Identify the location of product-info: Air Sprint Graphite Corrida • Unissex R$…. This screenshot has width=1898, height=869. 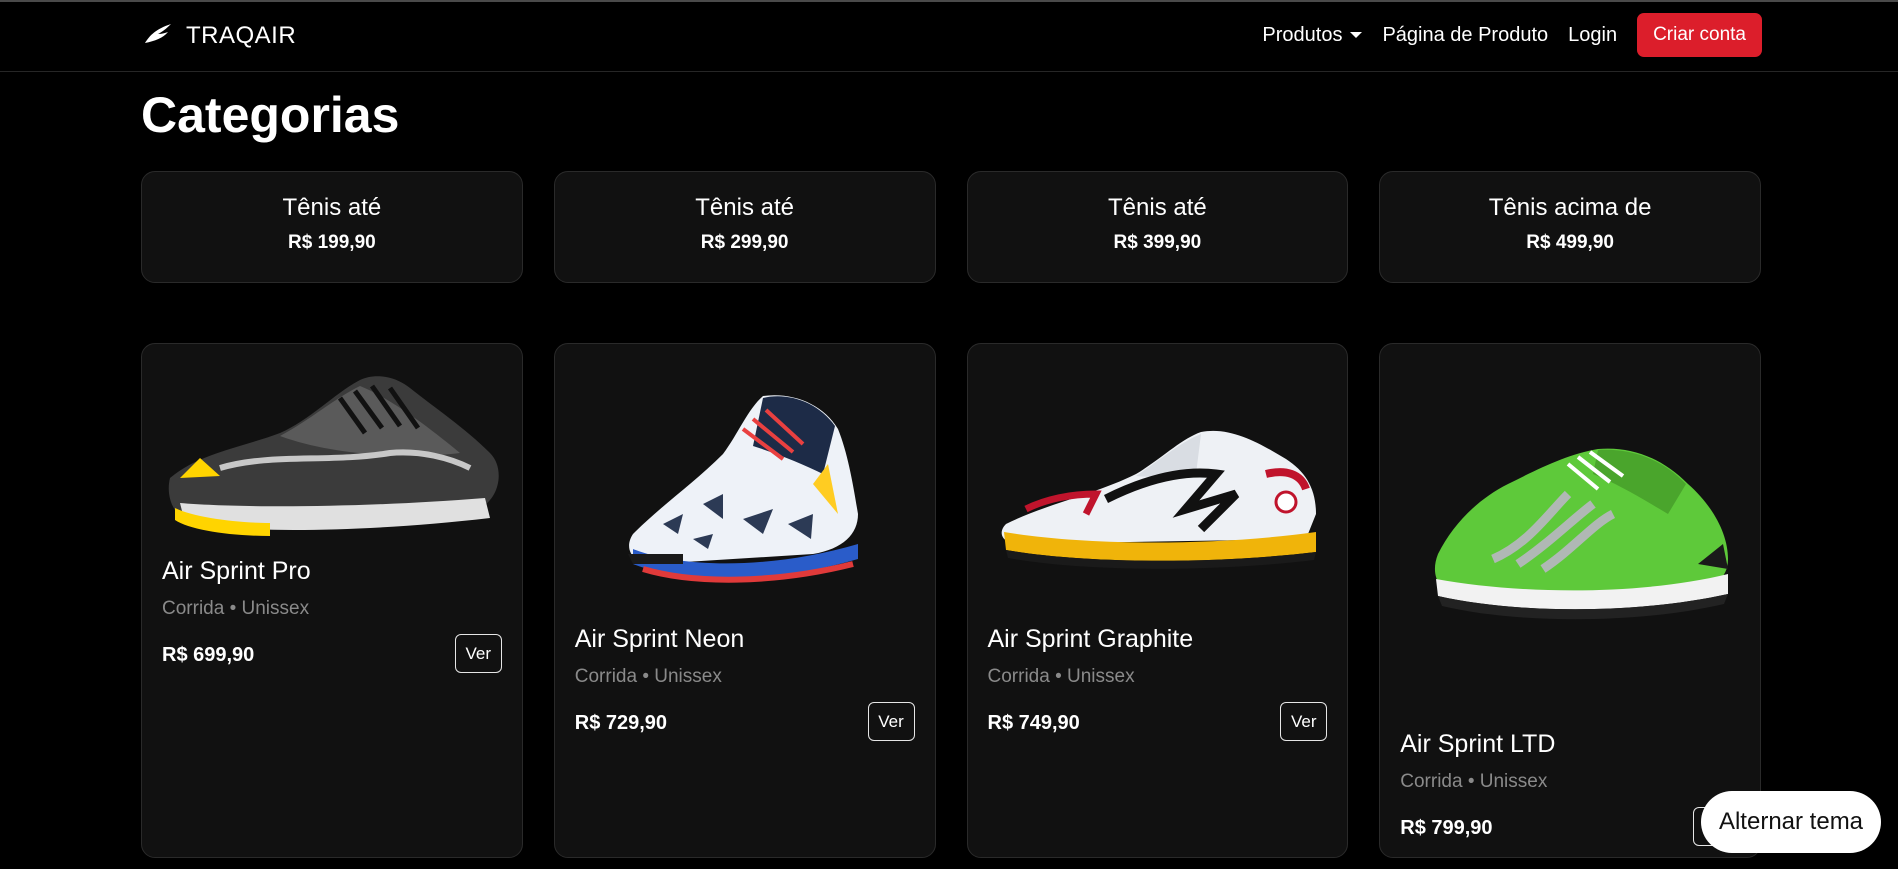
(1157, 683).